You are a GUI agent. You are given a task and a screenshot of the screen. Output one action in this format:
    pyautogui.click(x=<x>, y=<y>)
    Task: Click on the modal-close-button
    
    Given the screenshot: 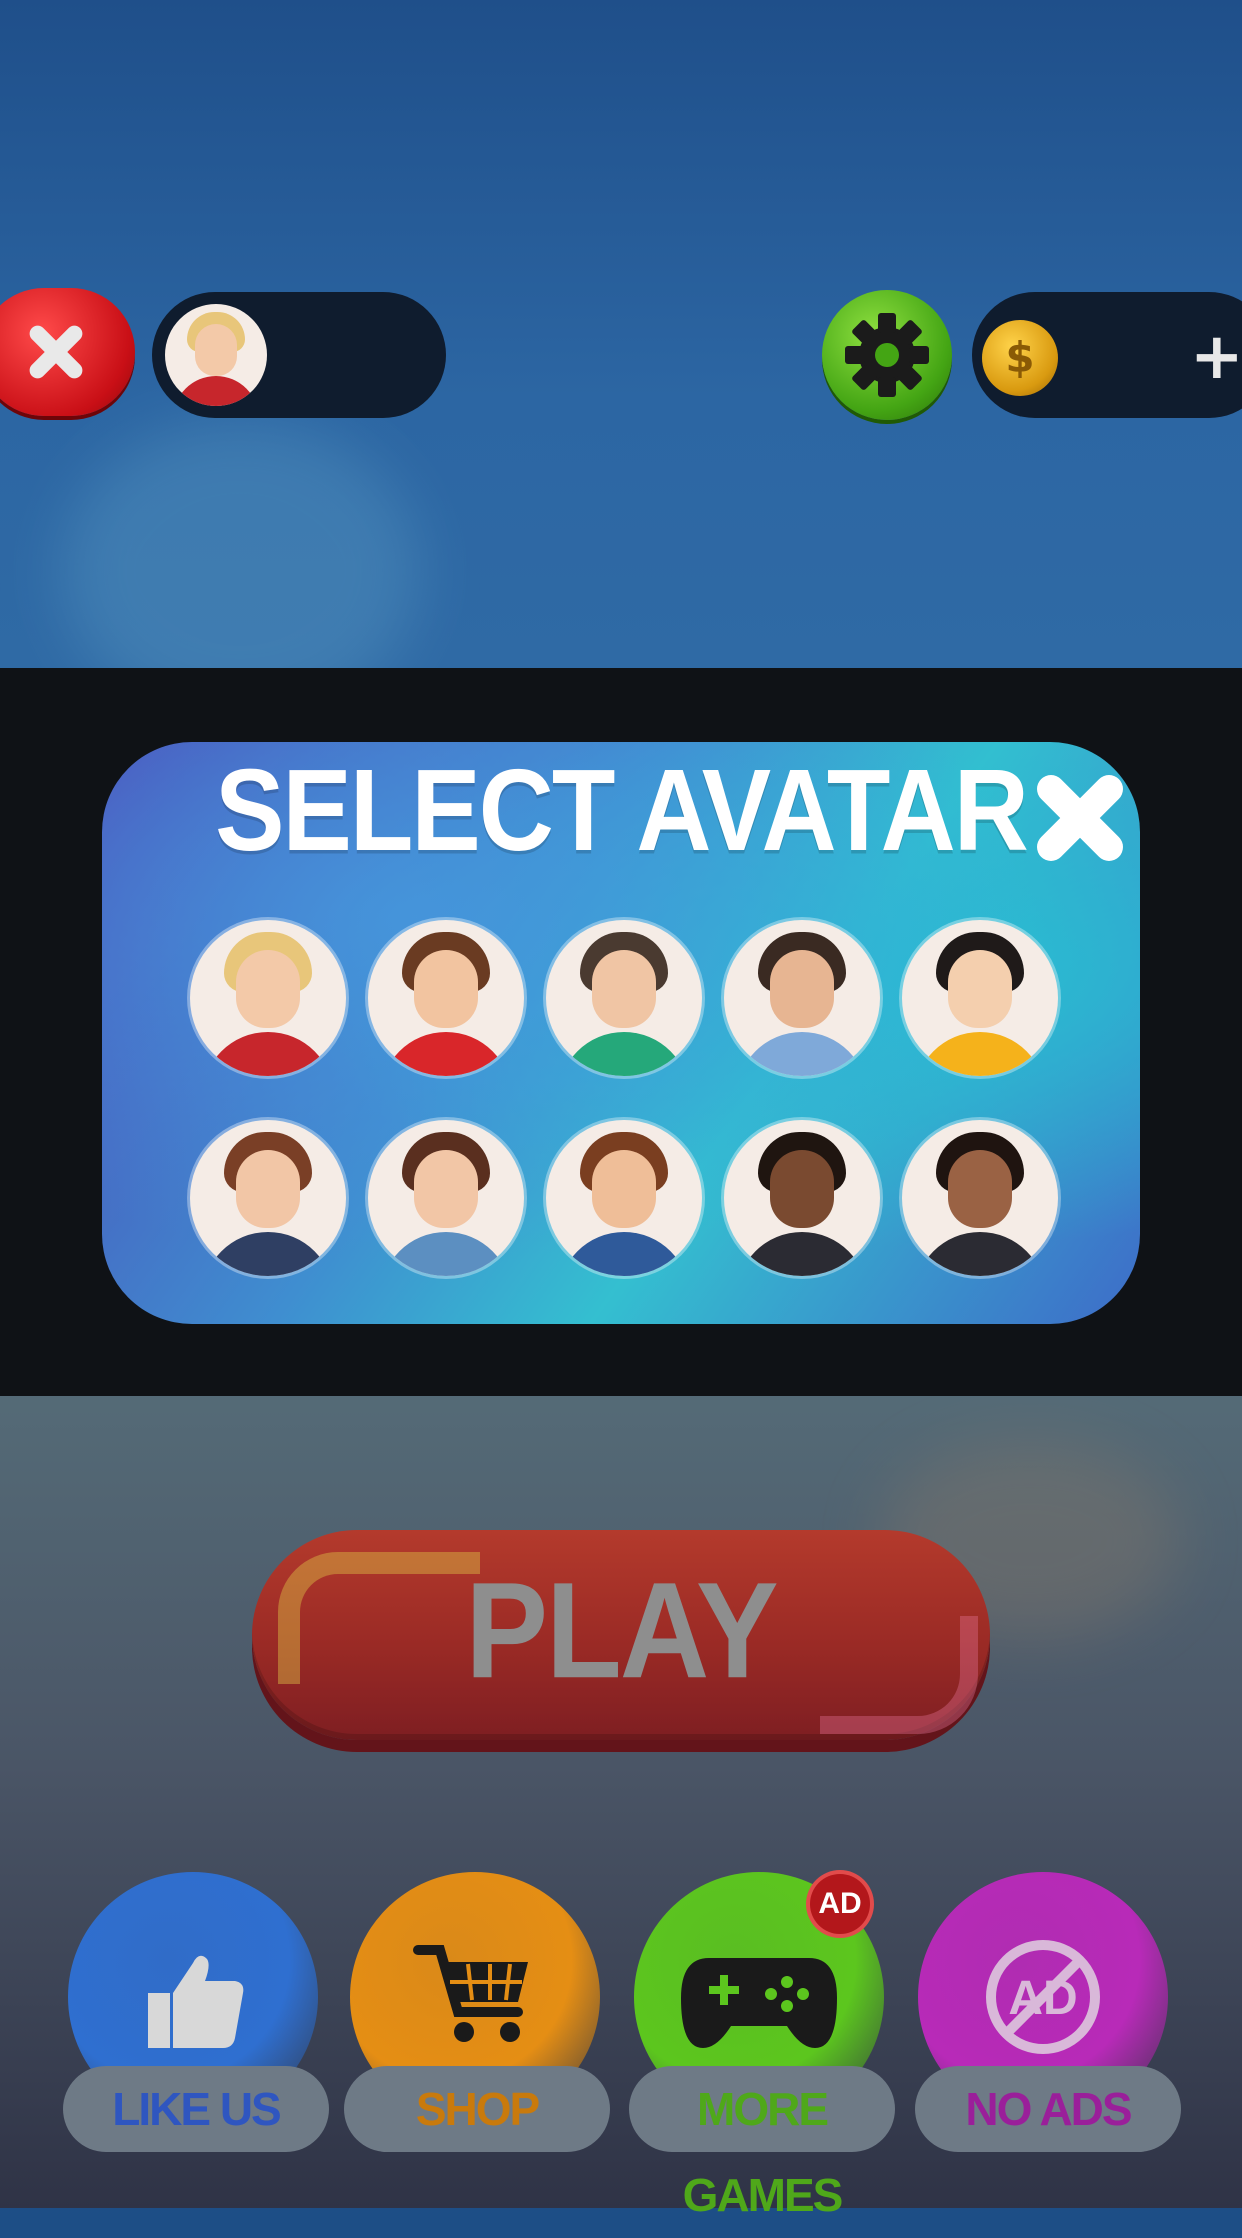 What is the action you would take?
    pyautogui.click(x=1080, y=818)
    